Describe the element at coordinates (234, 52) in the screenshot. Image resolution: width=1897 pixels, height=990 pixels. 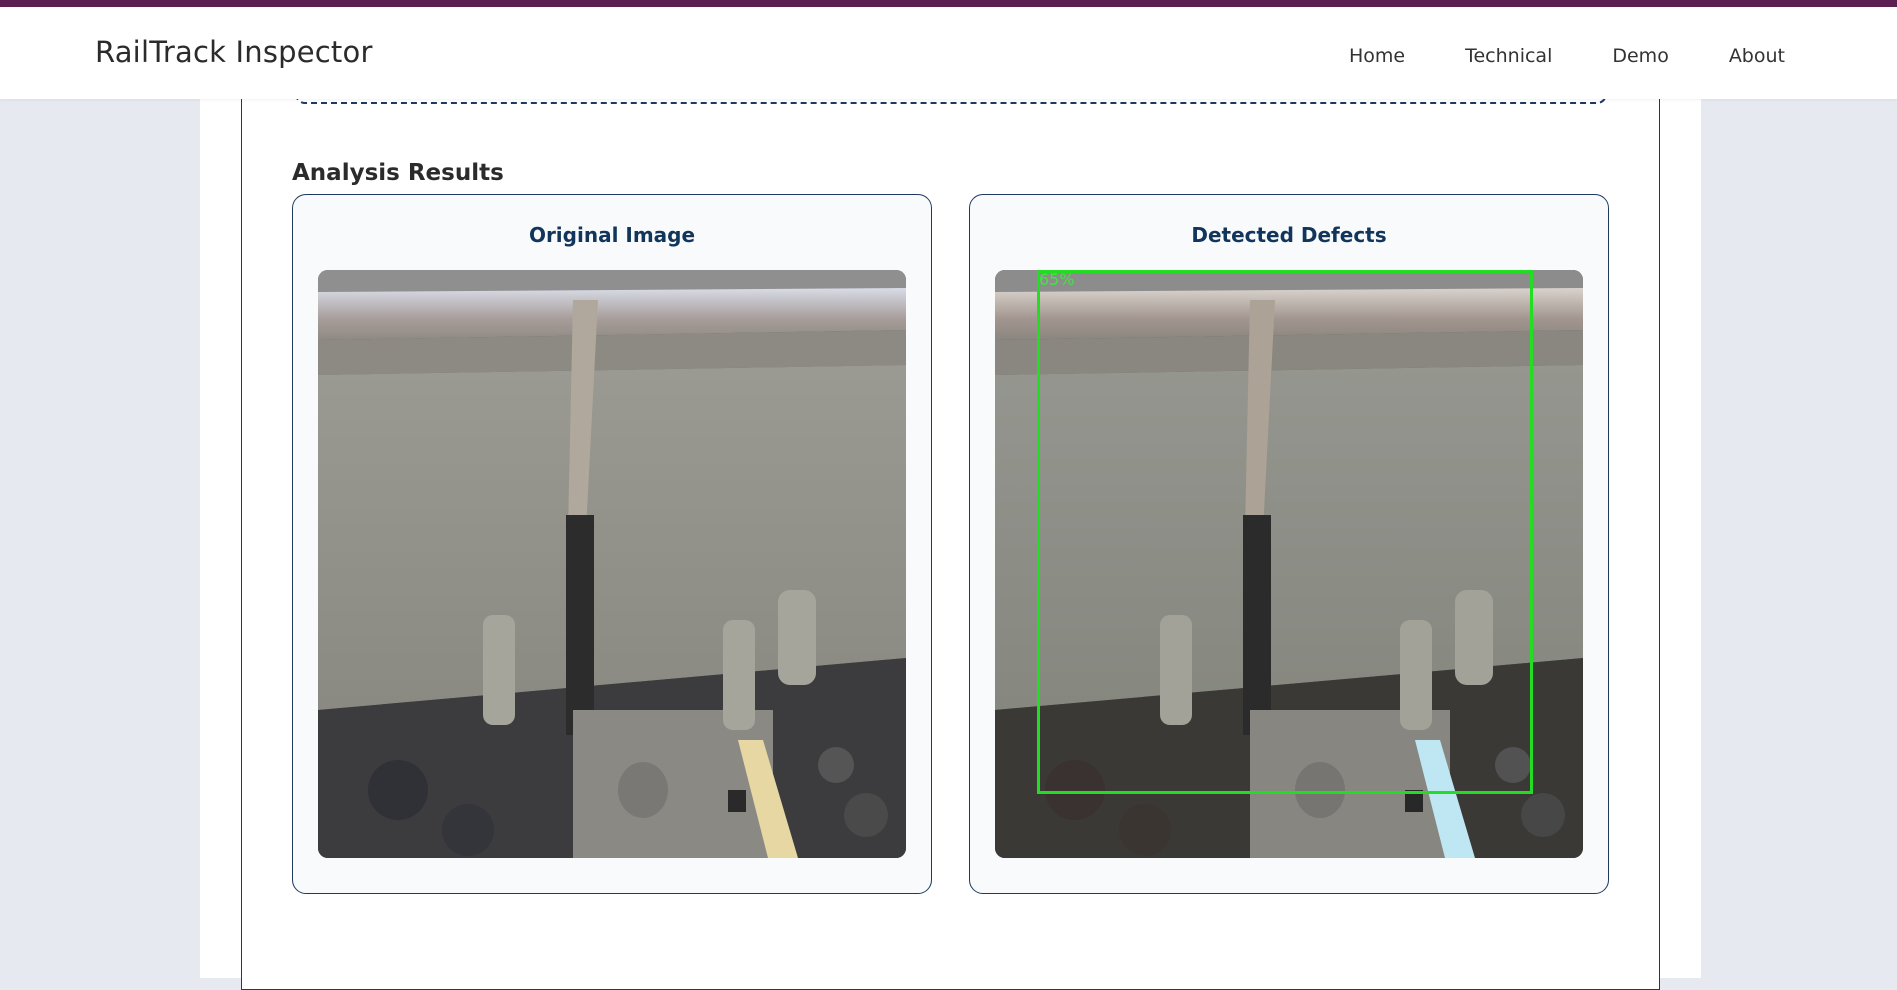
I see `brand-logo: RailTrack Inspector` at that location.